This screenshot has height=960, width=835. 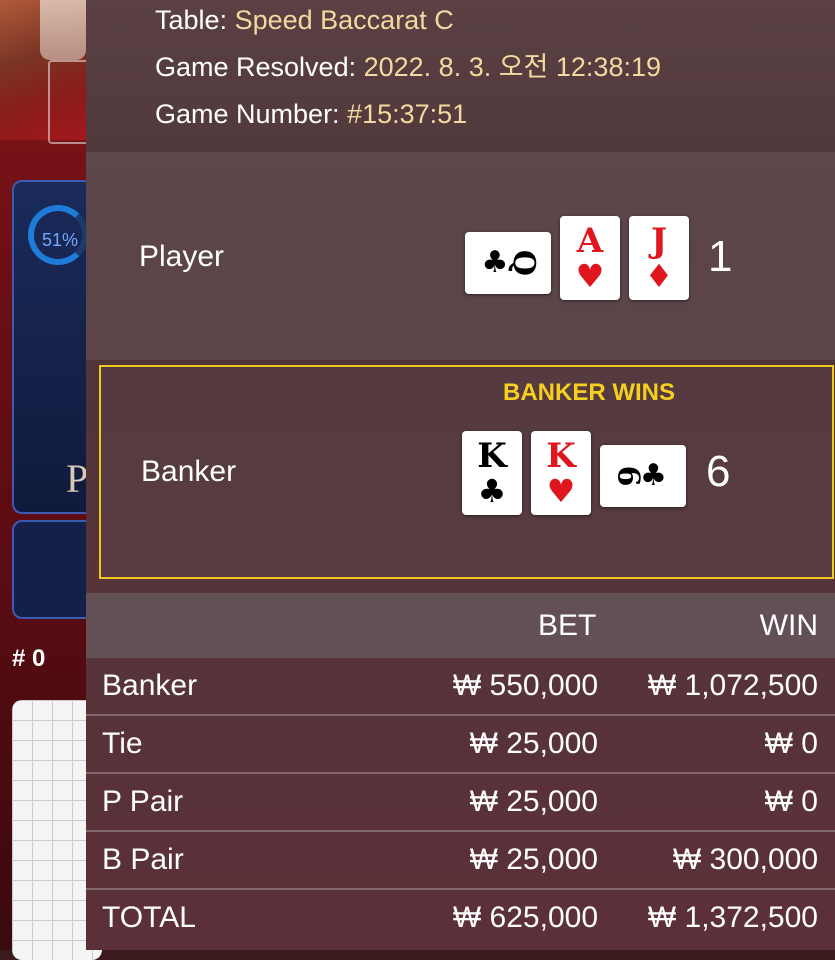 What do you see at coordinates (788, 625) in the screenshot?
I see `header-win: WIN` at bounding box center [788, 625].